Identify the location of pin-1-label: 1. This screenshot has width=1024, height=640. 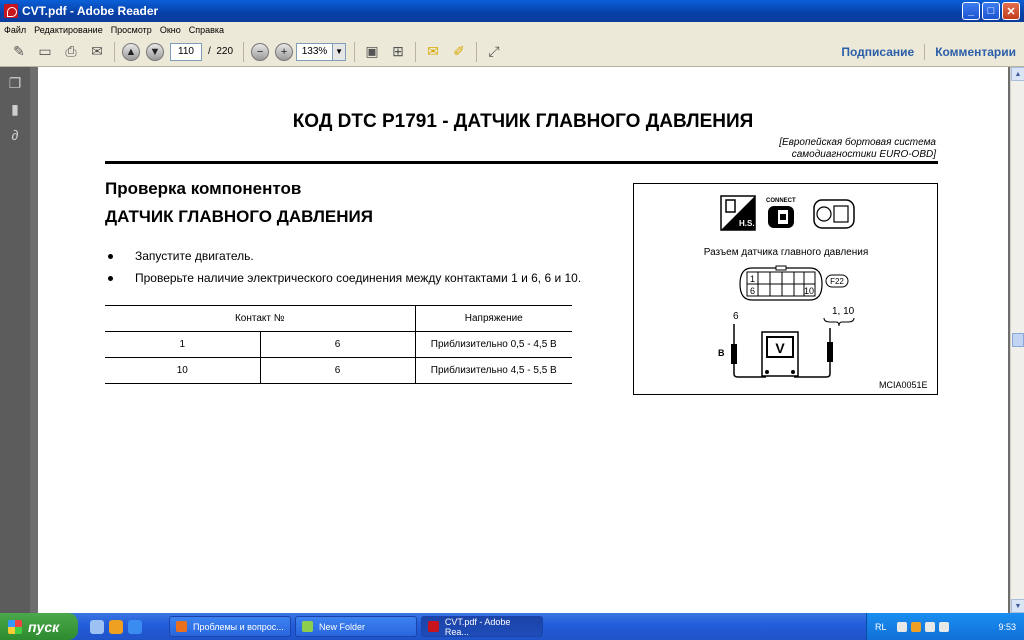
(752, 279).